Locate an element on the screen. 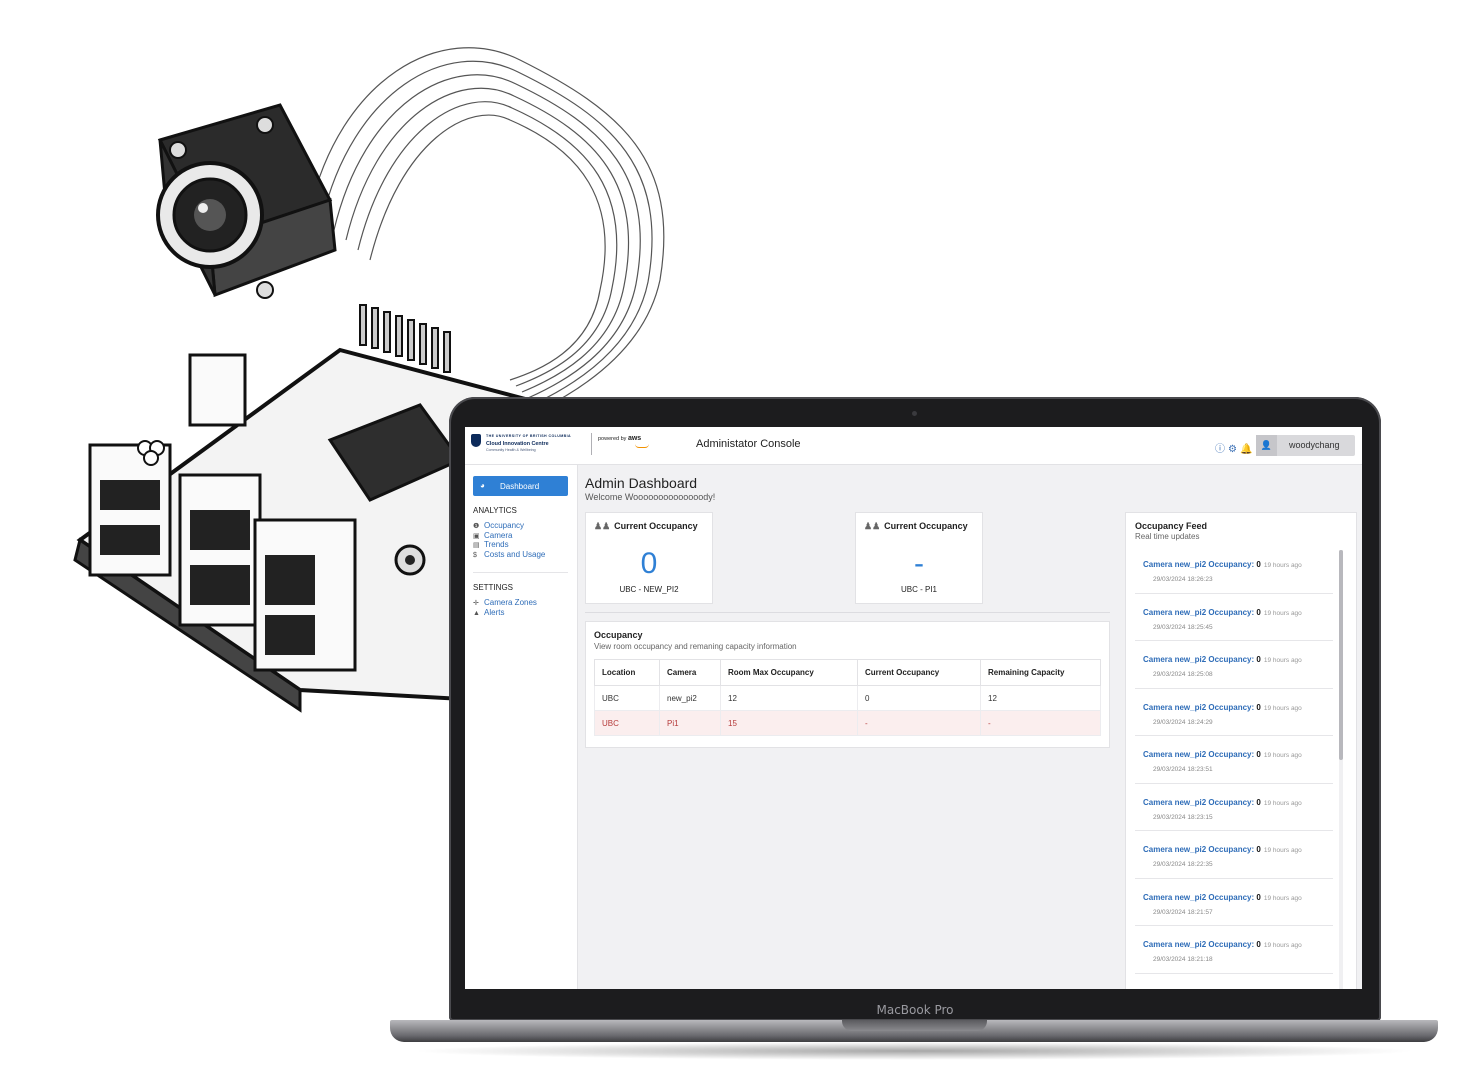 This screenshot has width=1477, height=1084. username: woodychang is located at coordinates (1314, 445).